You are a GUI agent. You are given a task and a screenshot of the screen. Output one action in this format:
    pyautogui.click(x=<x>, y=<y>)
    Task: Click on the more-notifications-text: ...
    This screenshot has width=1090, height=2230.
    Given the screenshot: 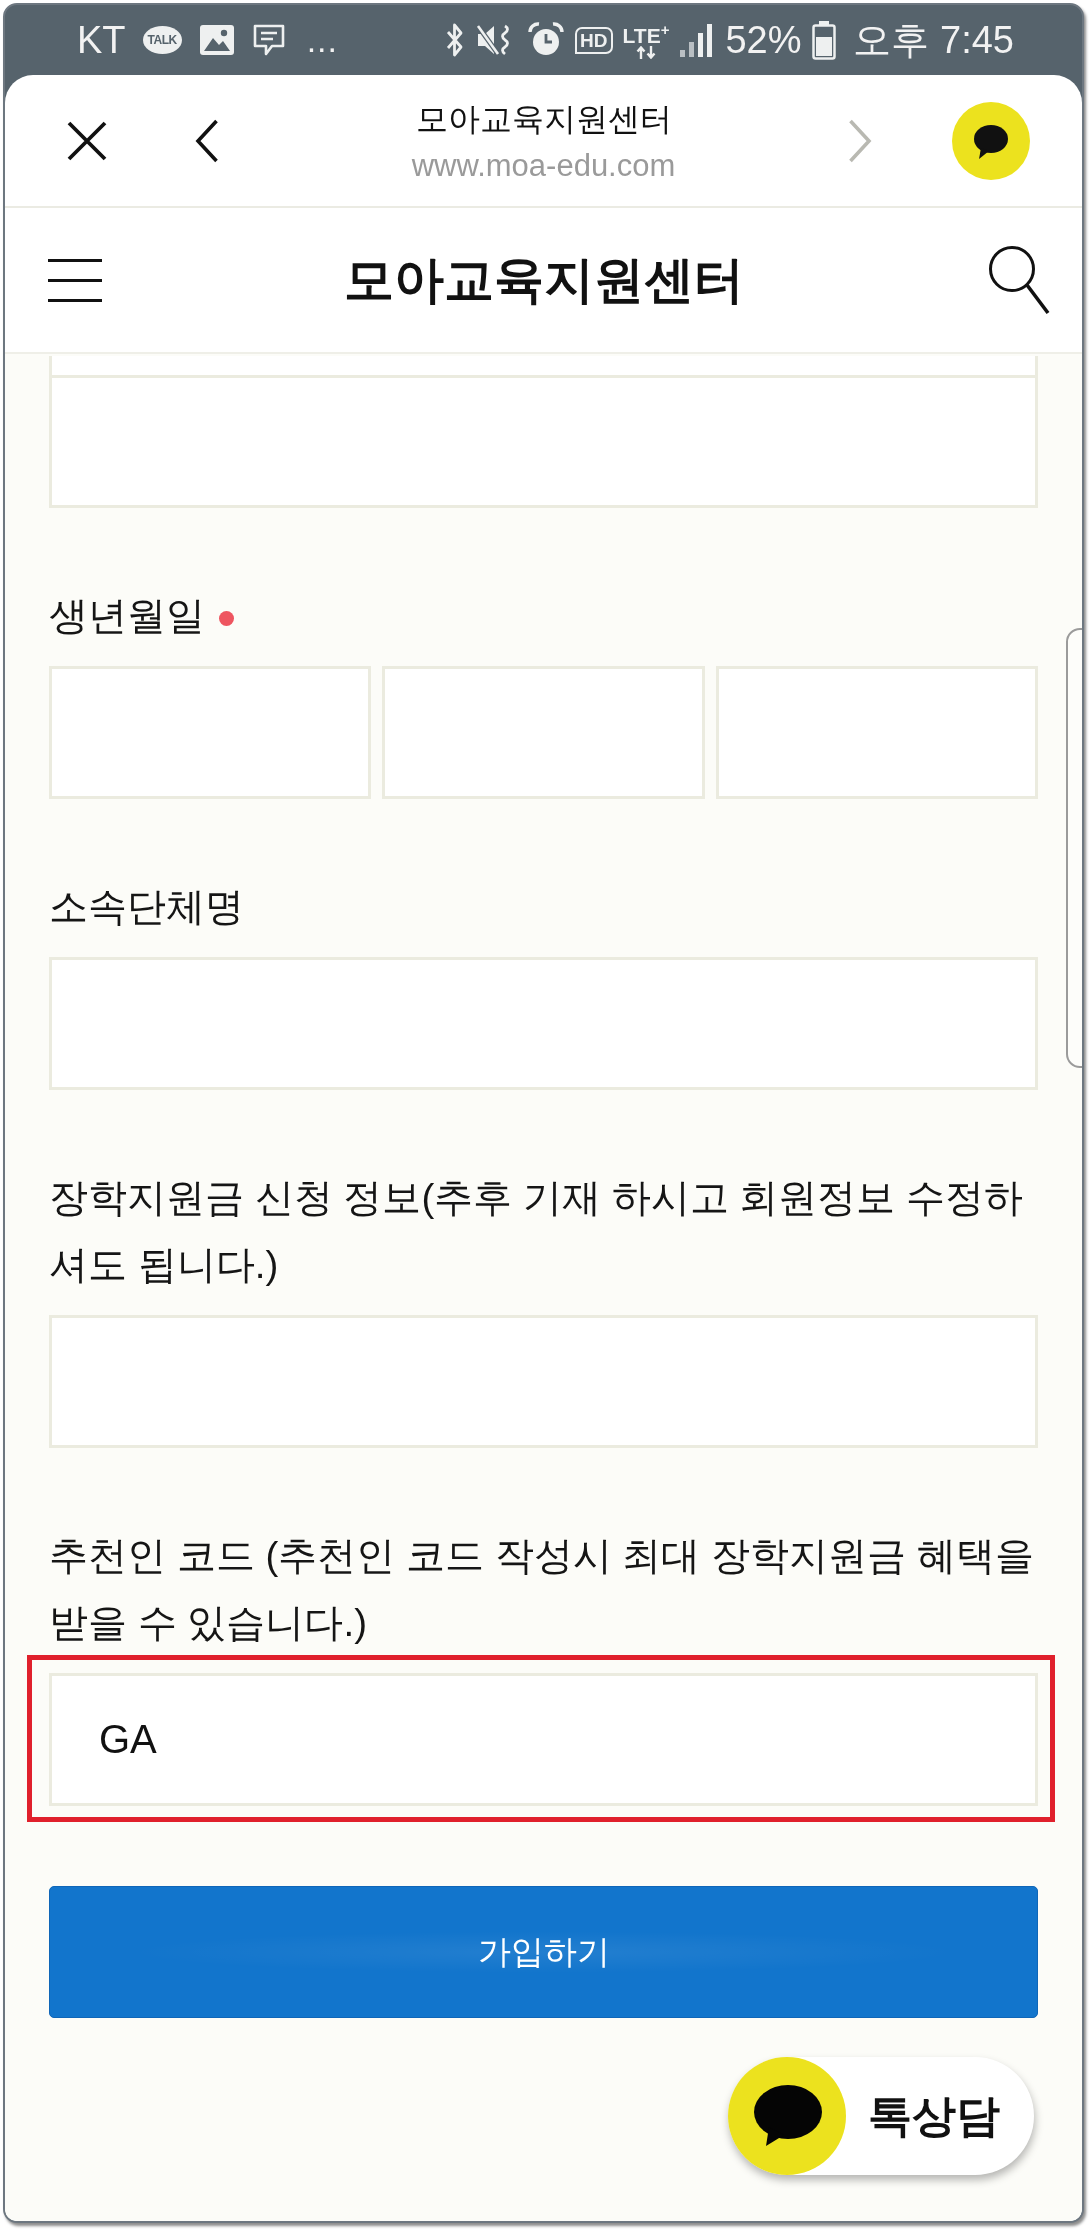 What is the action you would take?
    pyautogui.click(x=322, y=40)
    